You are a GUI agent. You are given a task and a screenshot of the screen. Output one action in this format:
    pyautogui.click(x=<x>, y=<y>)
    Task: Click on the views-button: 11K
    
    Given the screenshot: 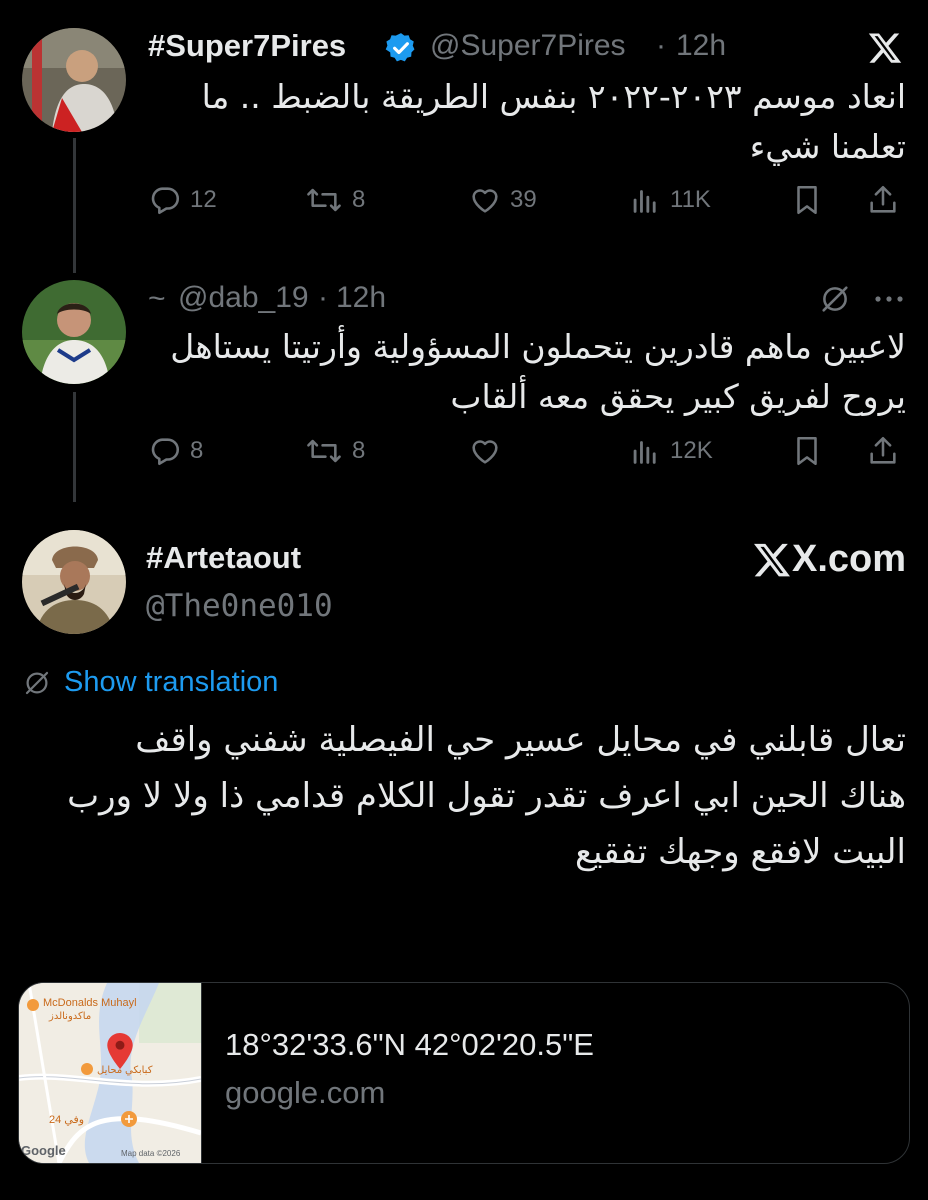 What is the action you would take?
    pyautogui.click(x=669, y=200)
    